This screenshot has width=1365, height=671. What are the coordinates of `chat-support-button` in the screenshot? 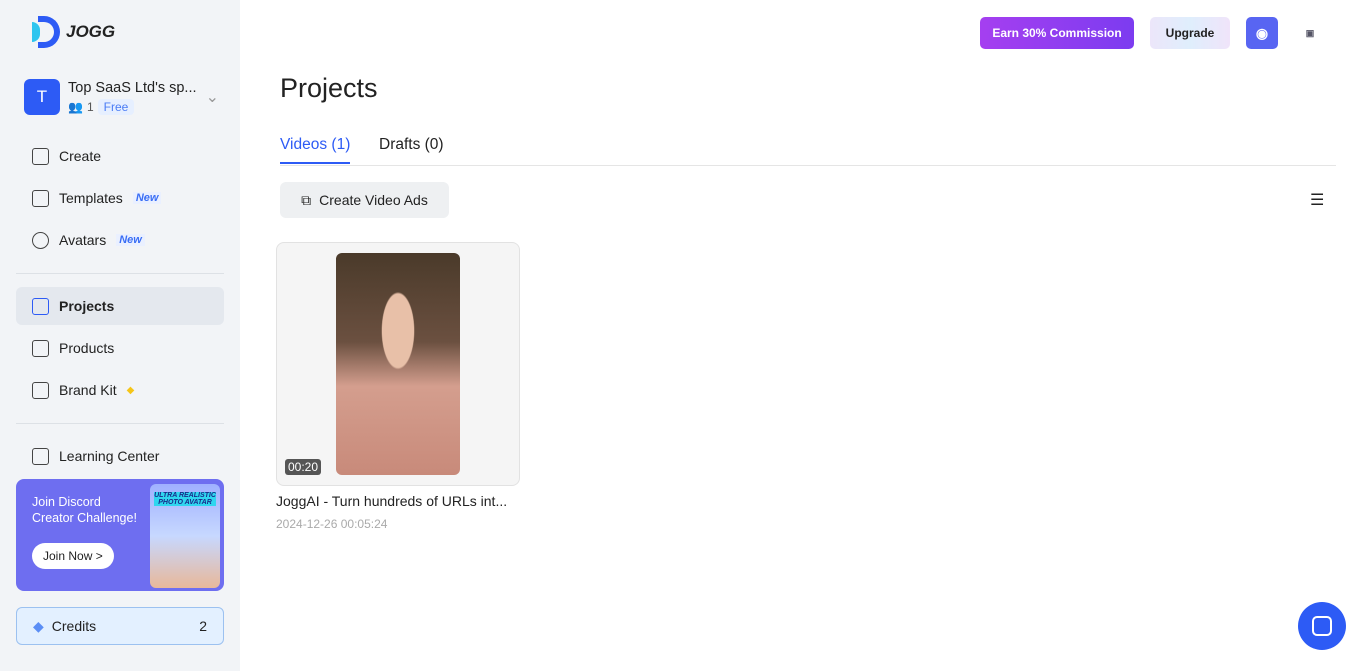 It's located at (1322, 626).